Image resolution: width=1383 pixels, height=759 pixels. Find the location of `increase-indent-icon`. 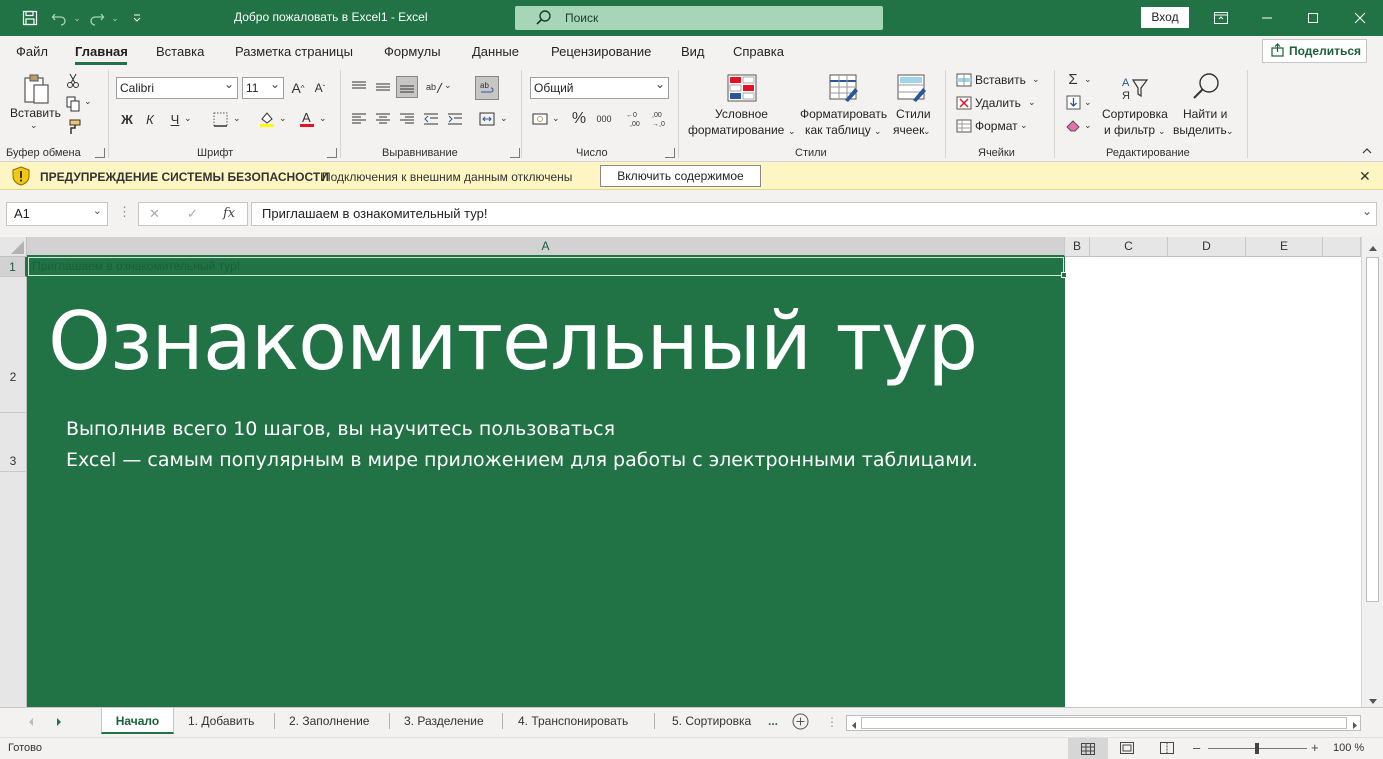

increase-indent-icon is located at coordinates (455, 119).